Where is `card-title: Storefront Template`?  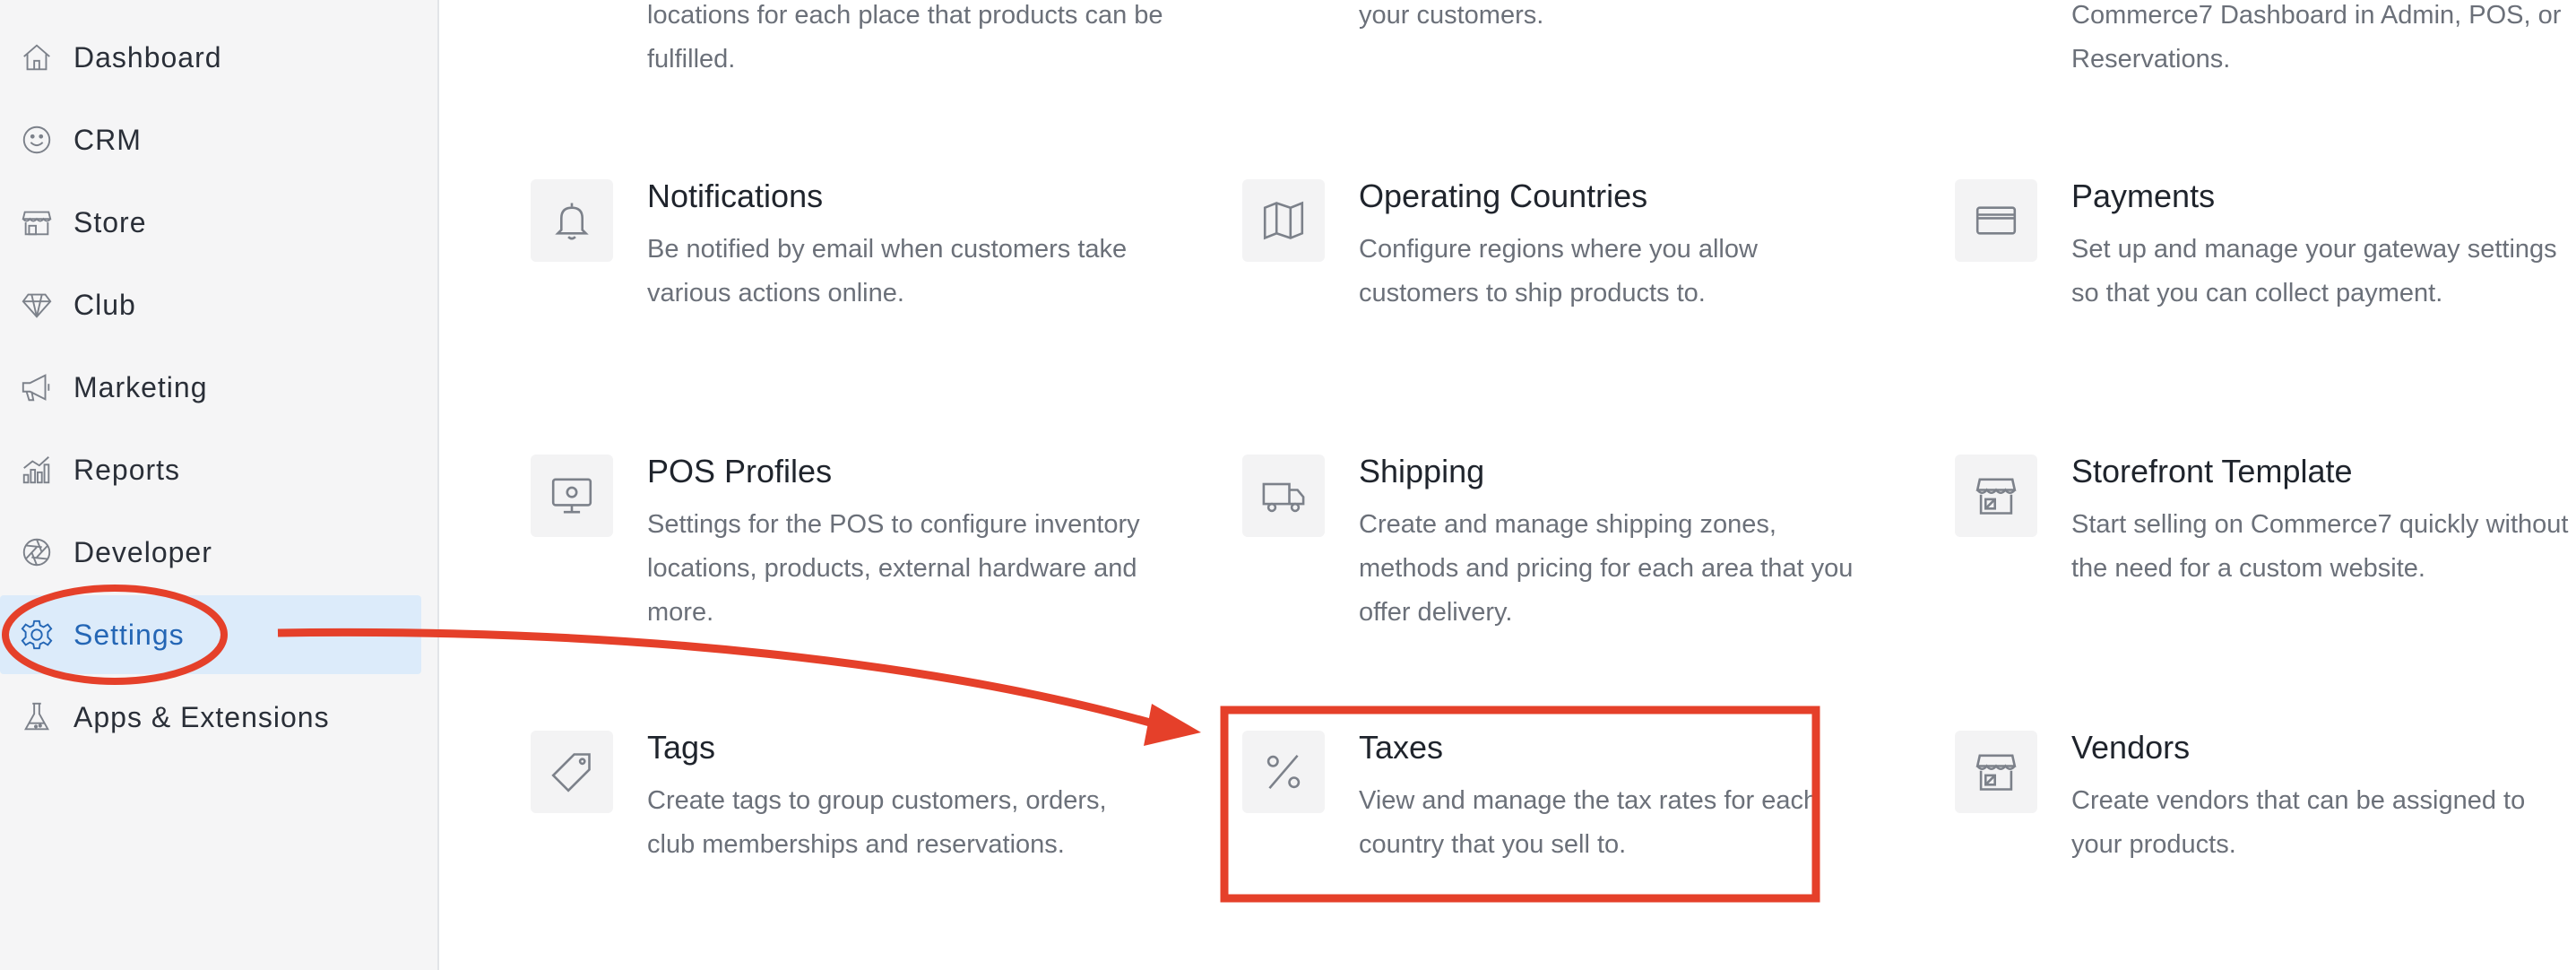
card-title: Storefront Template is located at coordinates (2212, 471).